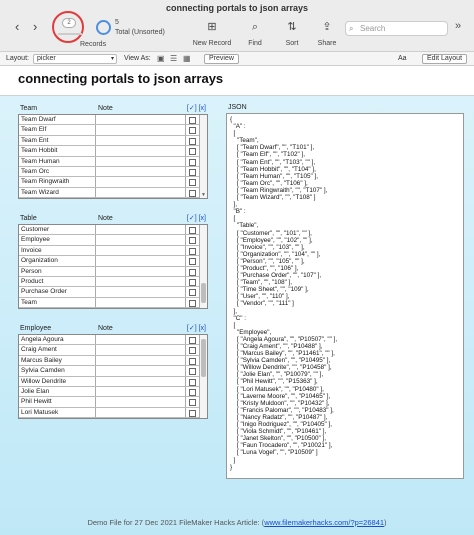 The width and height of the screenshot is (474, 535). I want to click on row-name: Organization, so click(57, 261).